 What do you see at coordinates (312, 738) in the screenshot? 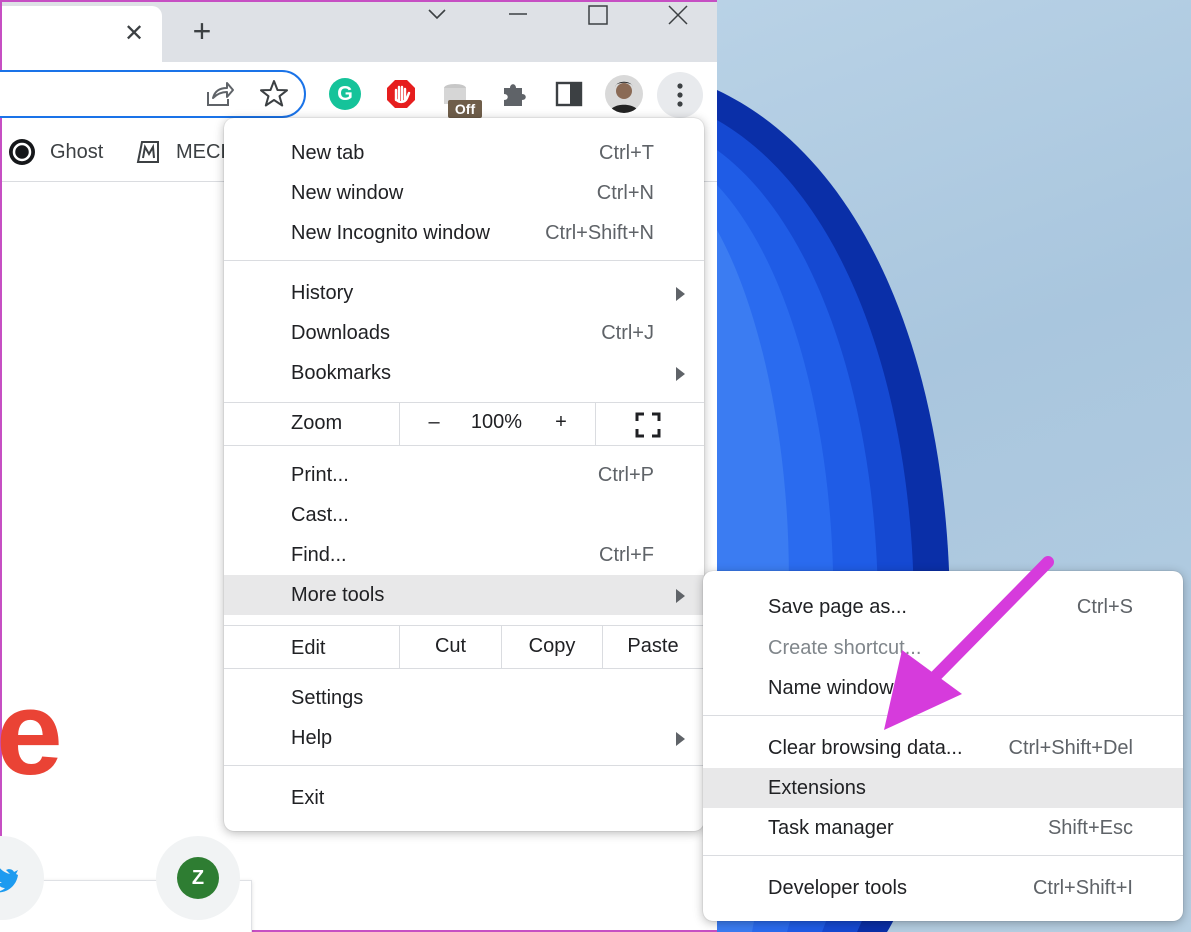
I see `menu-item-label: Help` at bounding box center [312, 738].